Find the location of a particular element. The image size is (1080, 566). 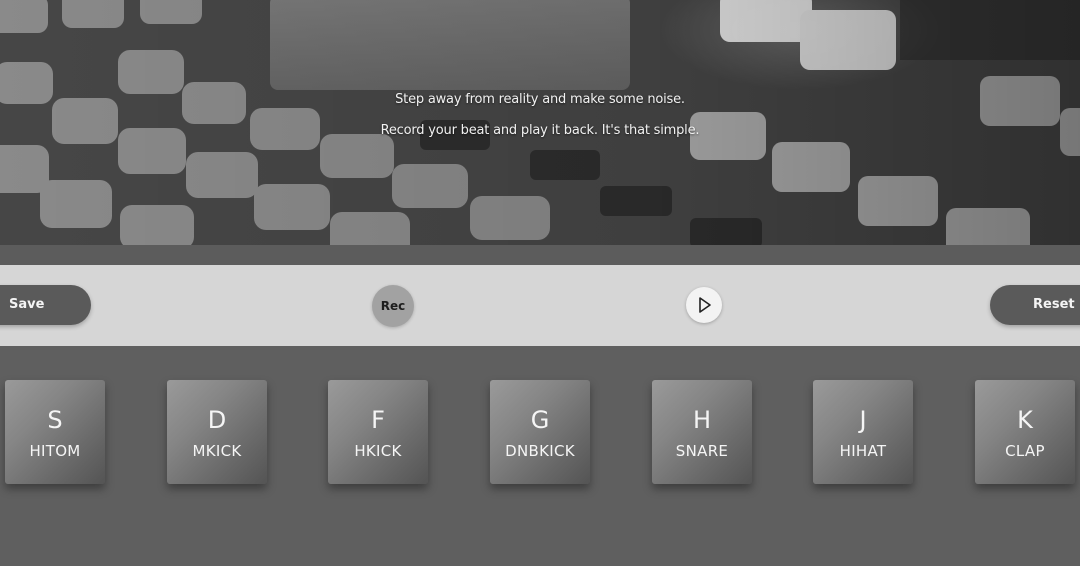

divider-strip is located at coordinates (540, 255).